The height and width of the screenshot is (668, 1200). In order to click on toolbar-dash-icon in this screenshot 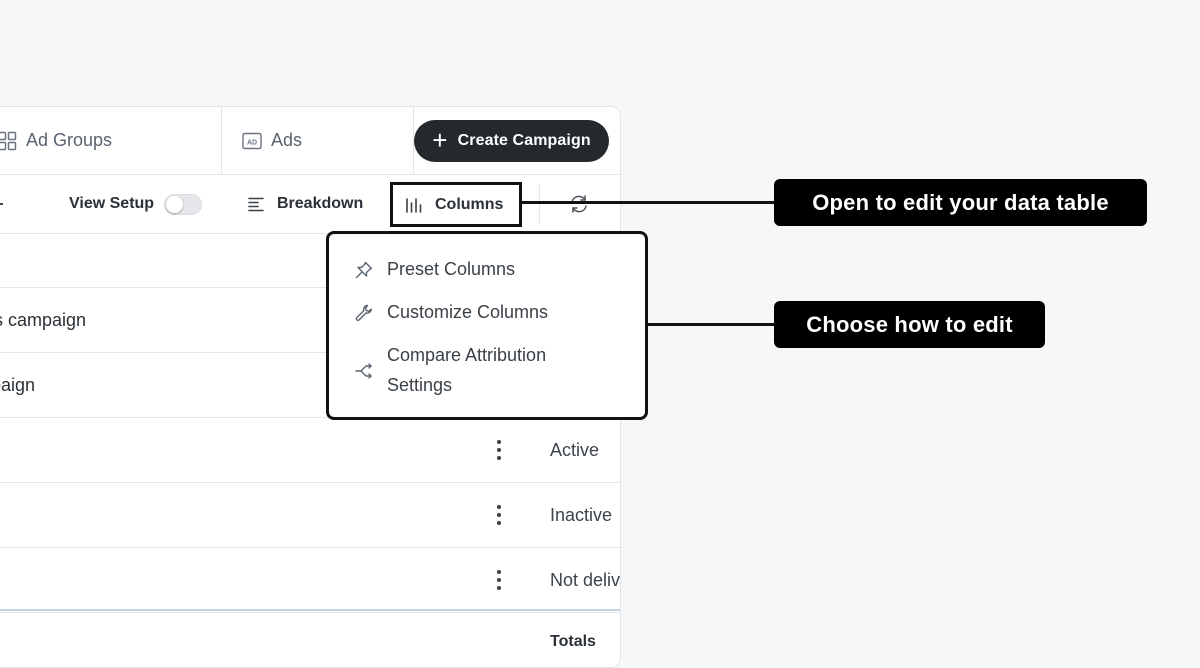, I will do `click(1, 204)`.